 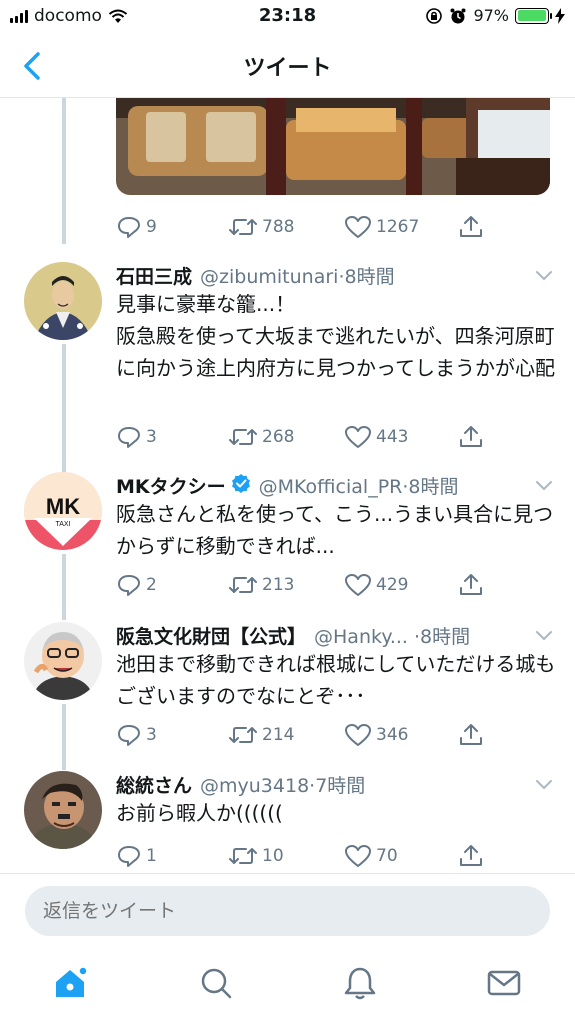 I want to click on tweet-header: 阪急文化財団【公式】 @Hanky... · 8時間, so click(x=335, y=635).